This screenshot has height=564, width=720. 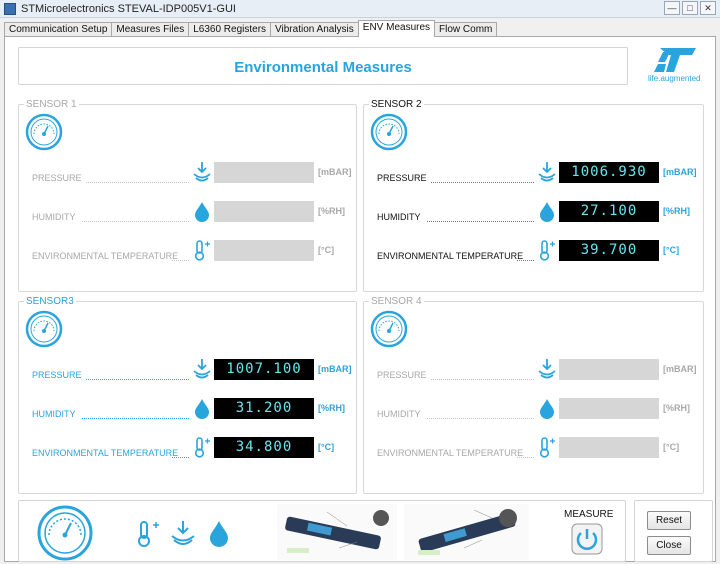 I want to click on window-title: STMicroelectronics STEVAL-IDP005V1-GUI, so click(x=128, y=8).